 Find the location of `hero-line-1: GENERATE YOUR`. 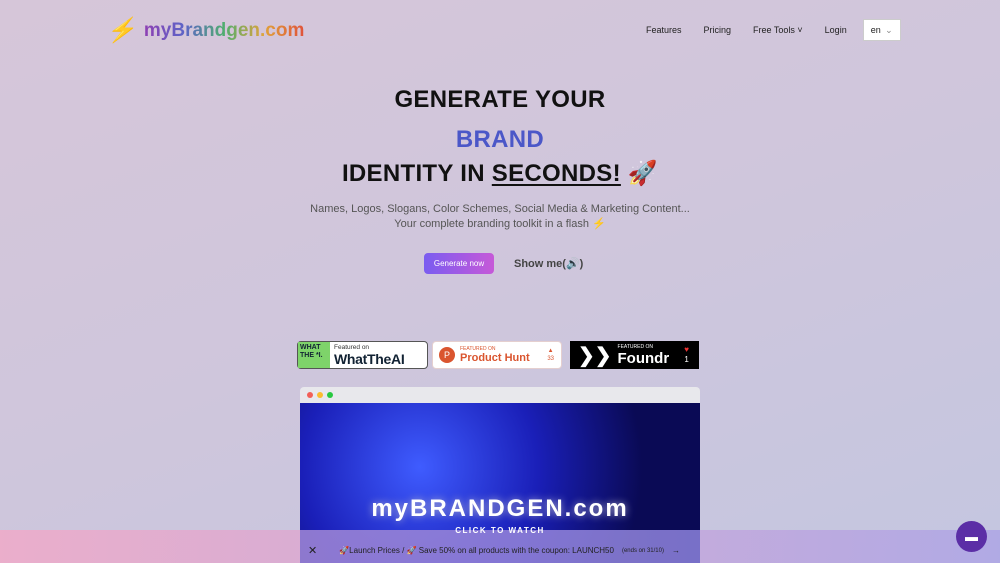

hero-line-1: GENERATE YOUR is located at coordinates (500, 99).